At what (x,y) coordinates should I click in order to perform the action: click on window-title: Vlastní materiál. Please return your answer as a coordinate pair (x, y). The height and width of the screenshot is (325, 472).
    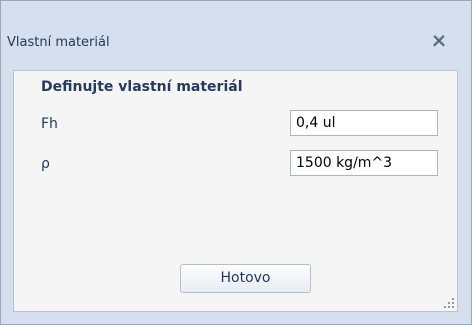
    Looking at the image, I should click on (58, 42).